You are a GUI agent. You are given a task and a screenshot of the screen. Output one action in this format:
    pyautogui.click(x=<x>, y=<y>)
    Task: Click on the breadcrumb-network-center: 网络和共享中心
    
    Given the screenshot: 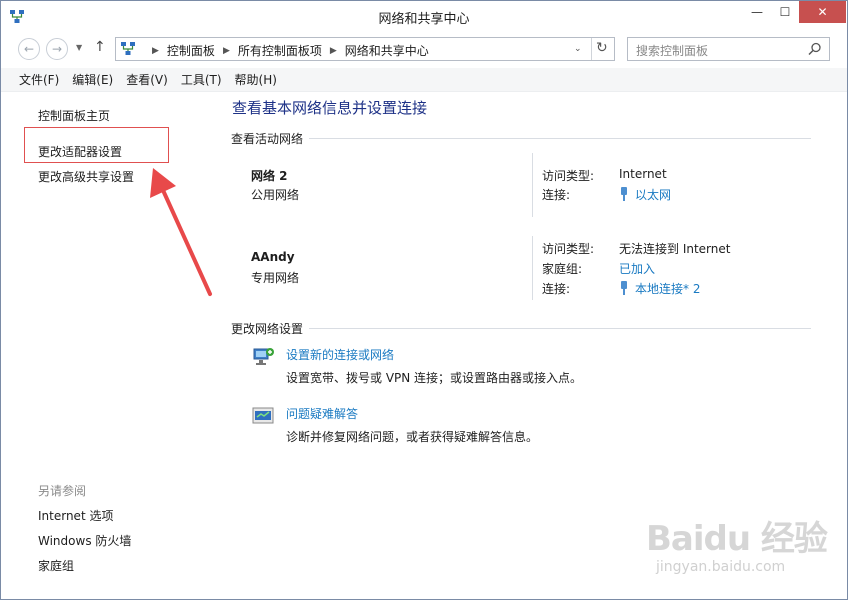 What is the action you would take?
    pyautogui.click(x=387, y=50)
    